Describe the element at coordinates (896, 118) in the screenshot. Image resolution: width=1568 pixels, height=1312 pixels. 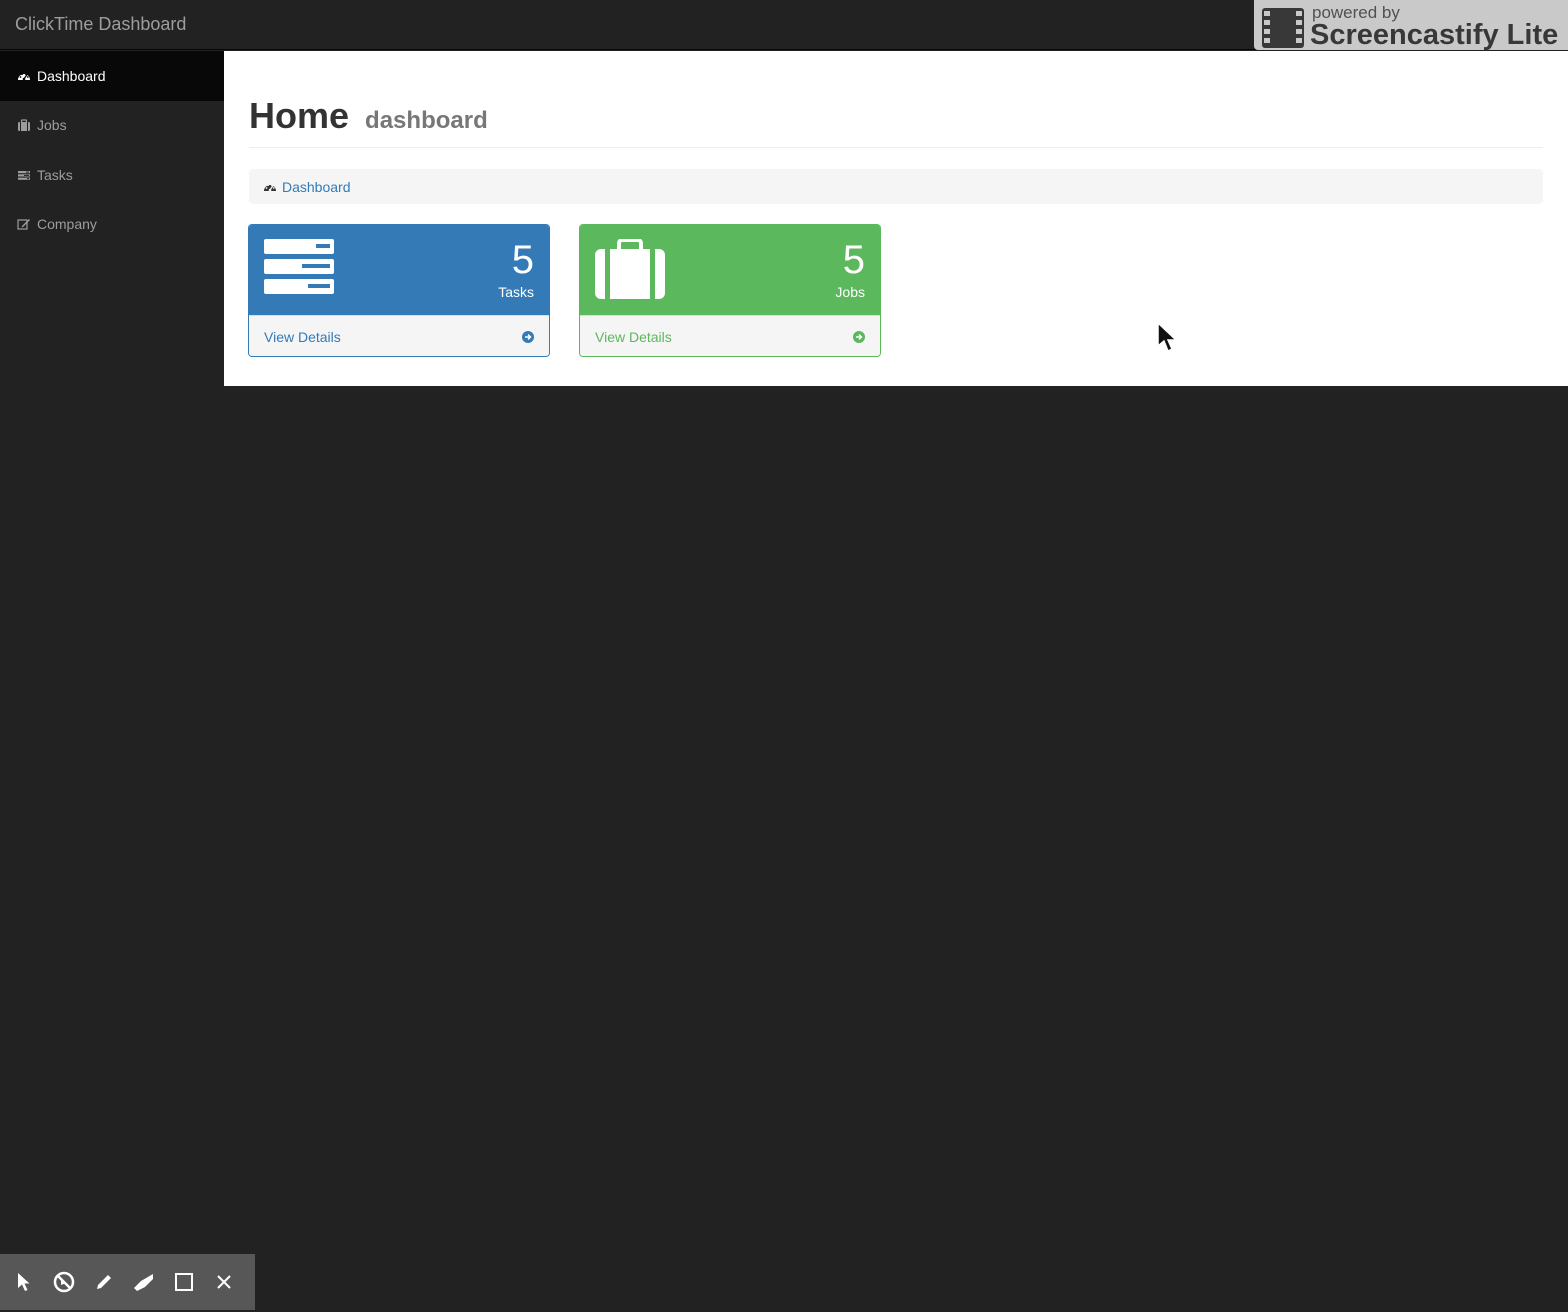
I see `page-title: Home dashboard` at that location.